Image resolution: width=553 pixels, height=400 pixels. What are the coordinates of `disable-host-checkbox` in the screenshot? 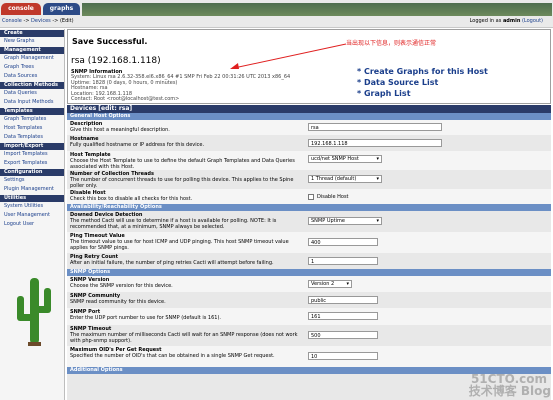 It's located at (311, 197).